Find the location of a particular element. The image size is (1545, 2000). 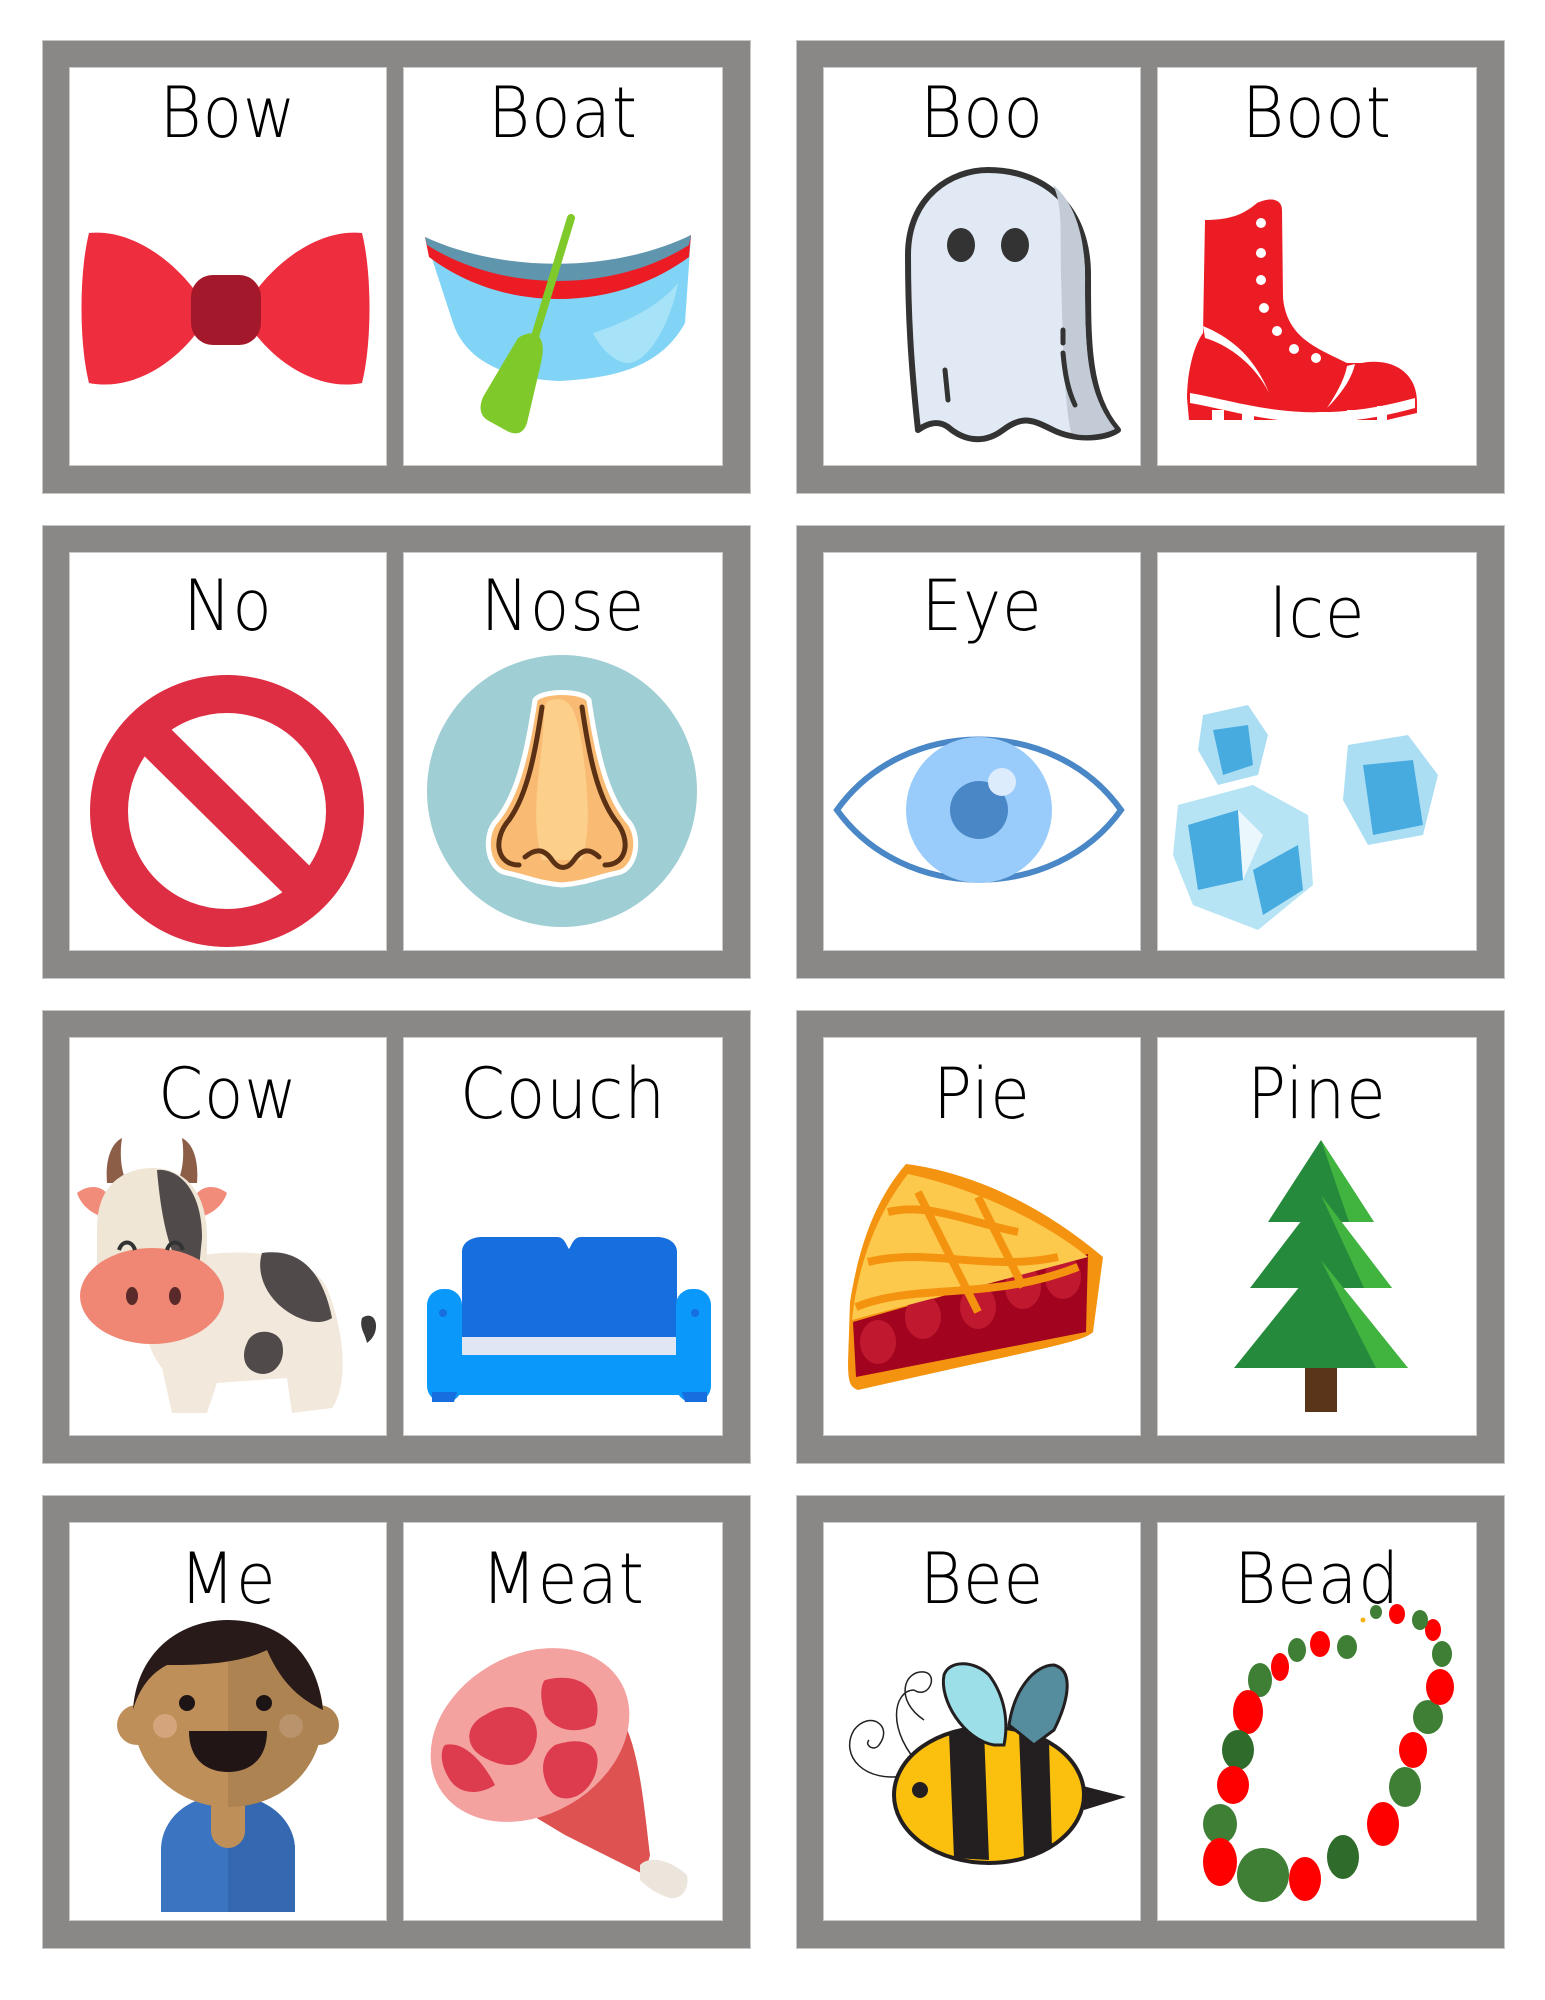

card-bow: Bow is located at coordinates (228, 266).